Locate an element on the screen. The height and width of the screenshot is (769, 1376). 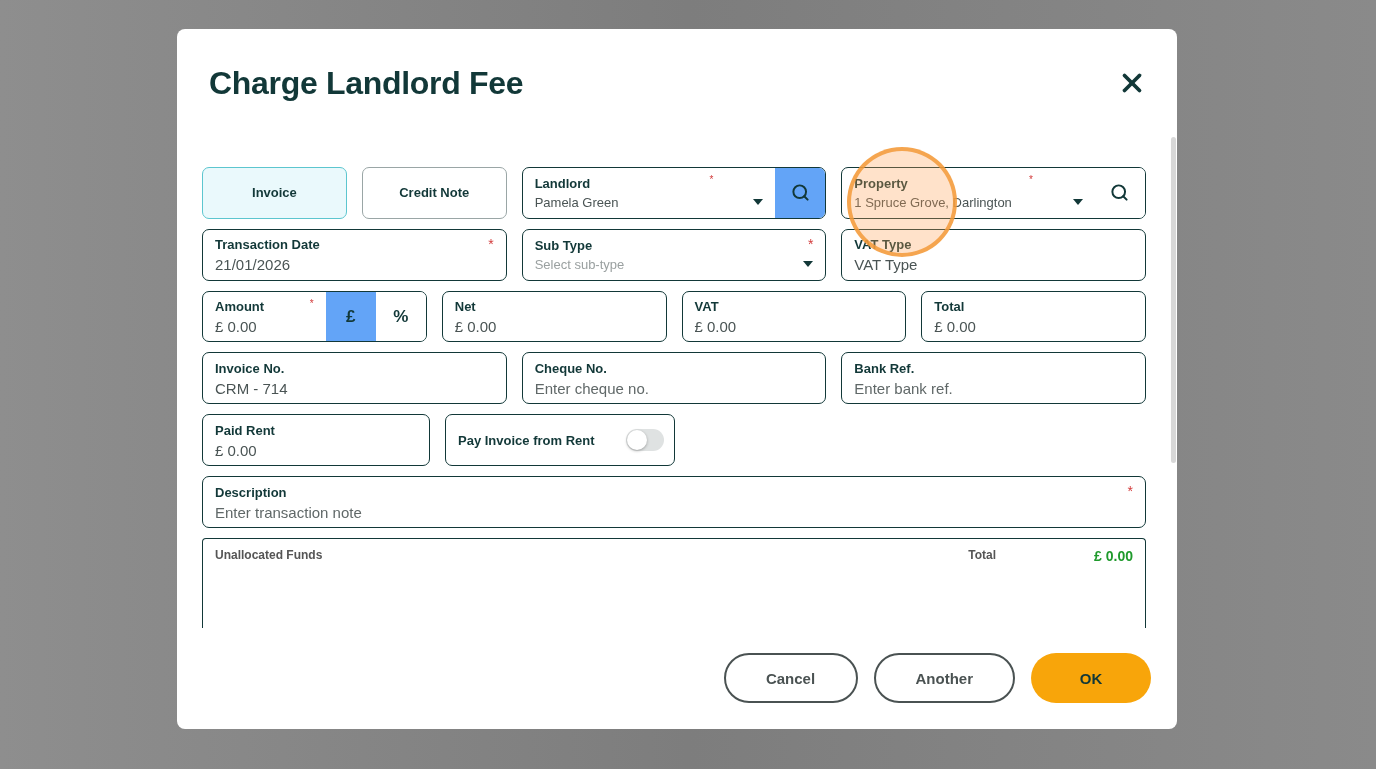
dialog-title: Charge Landlord Fee is located at coordinates (366, 83).